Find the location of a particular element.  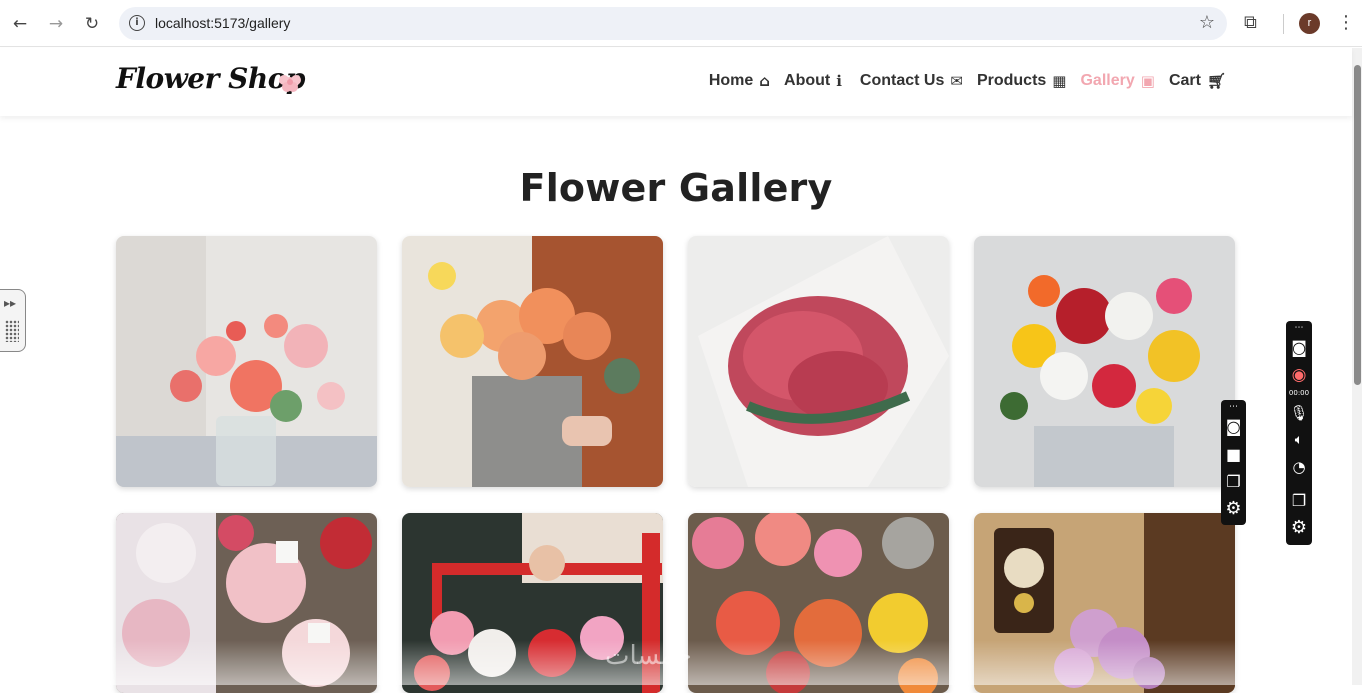

browser-menu-icon: ⋮ is located at coordinates (1346, 22).